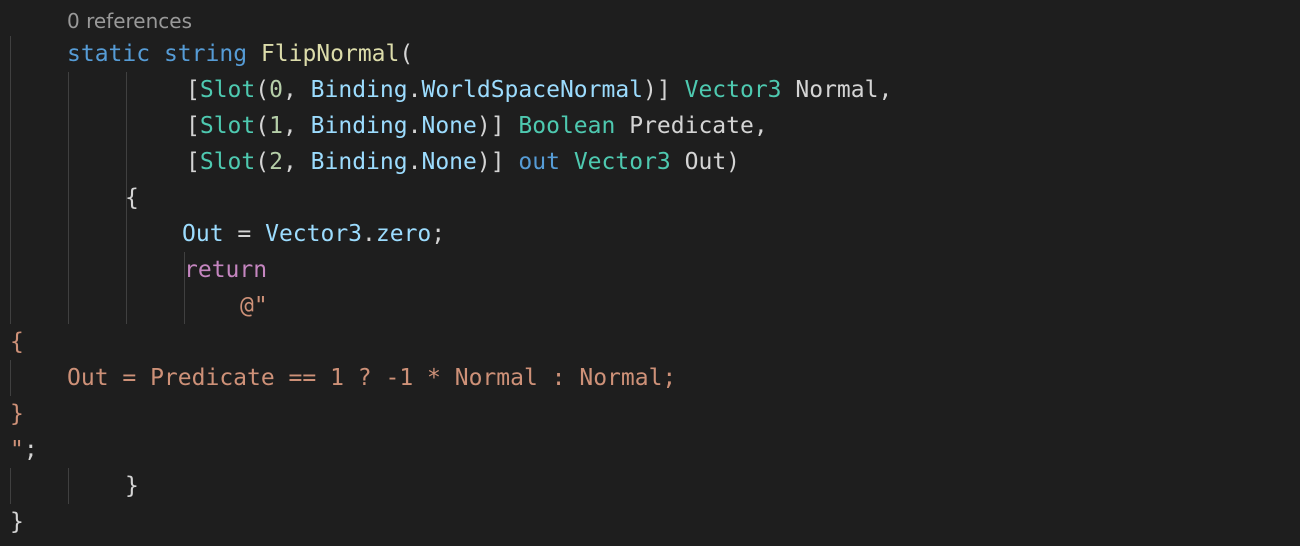 This screenshot has height=546, width=1300. Describe the element at coordinates (705, 162) in the screenshot. I see `parameter-name: Out` at that location.